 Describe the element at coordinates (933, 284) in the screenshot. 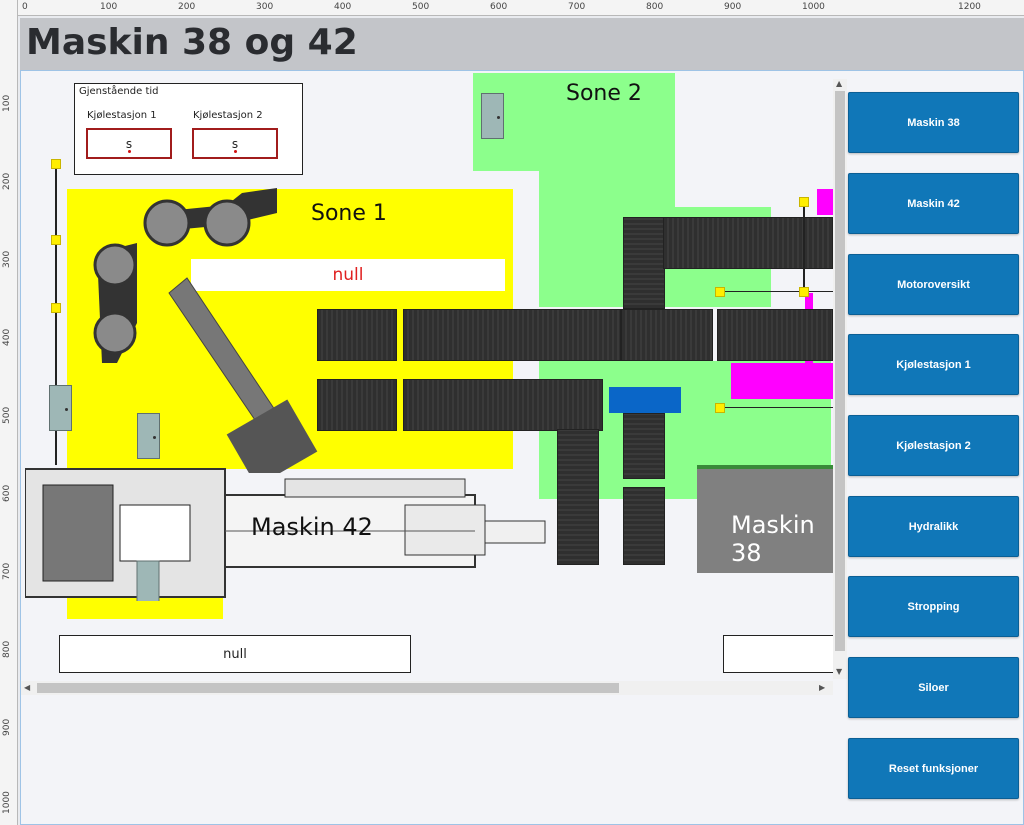

I see `motoroversikt-button: Motoroversikt` at that location.